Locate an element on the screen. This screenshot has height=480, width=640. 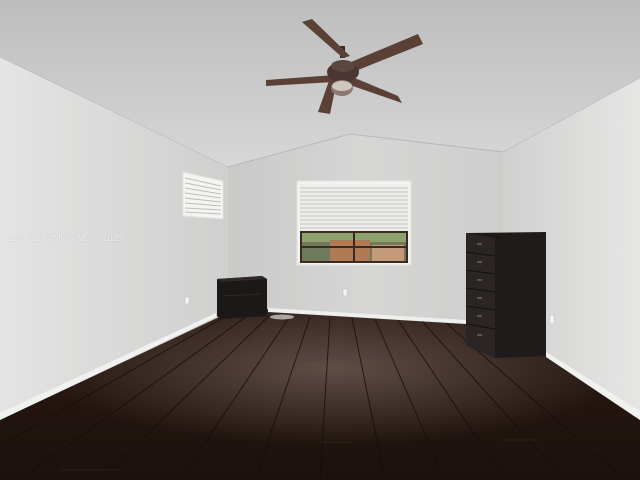
blinds-window is located at coordinates (354, 223).